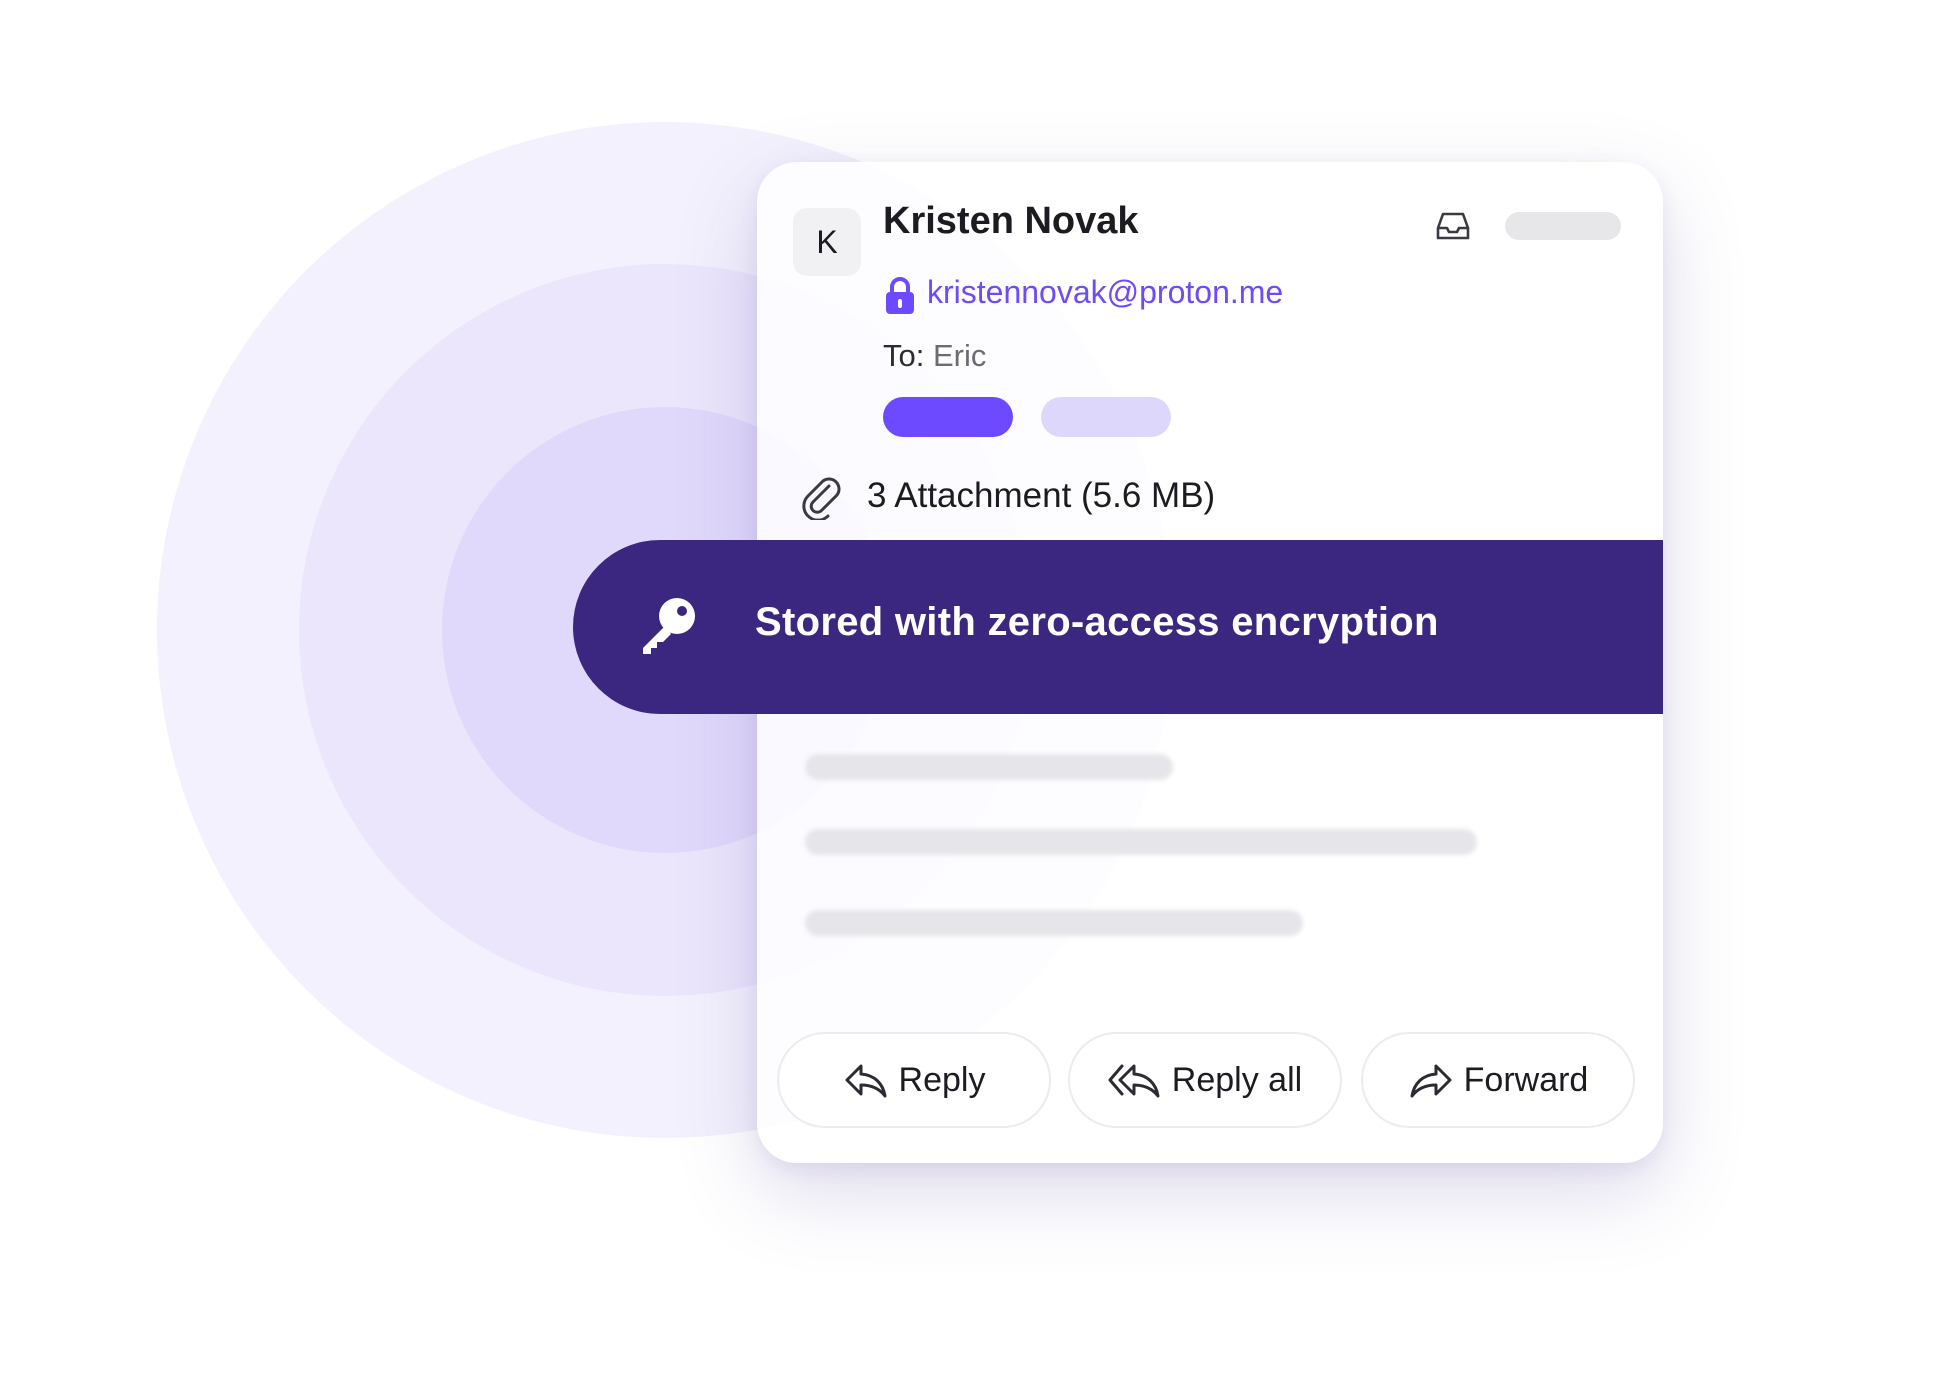  What do you see at coordinates (1041, 496) in the screenshot?
I see `attachment-summary: 3 Attachment (5.6 MB)` at bounding box center [1041, 496].